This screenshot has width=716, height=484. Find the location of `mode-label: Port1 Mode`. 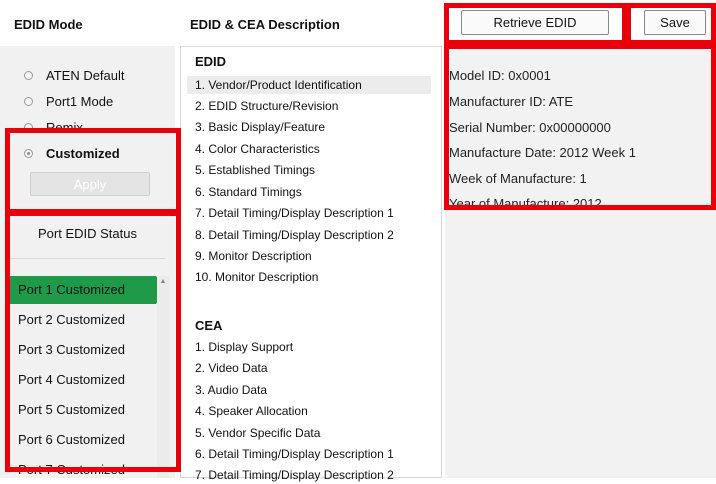

mode-label: Port1 Mode is located at coordinates (80, 101).